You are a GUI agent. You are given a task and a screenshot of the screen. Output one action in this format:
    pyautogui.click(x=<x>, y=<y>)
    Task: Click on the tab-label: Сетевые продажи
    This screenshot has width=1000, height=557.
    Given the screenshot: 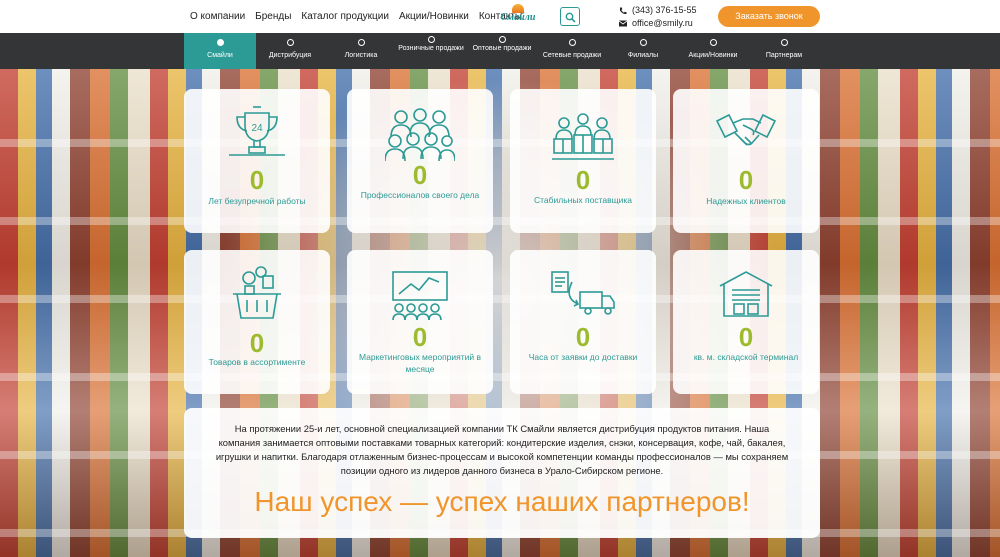 What is the action you would take?
    pyautogui.click(x=572, y=55)
    